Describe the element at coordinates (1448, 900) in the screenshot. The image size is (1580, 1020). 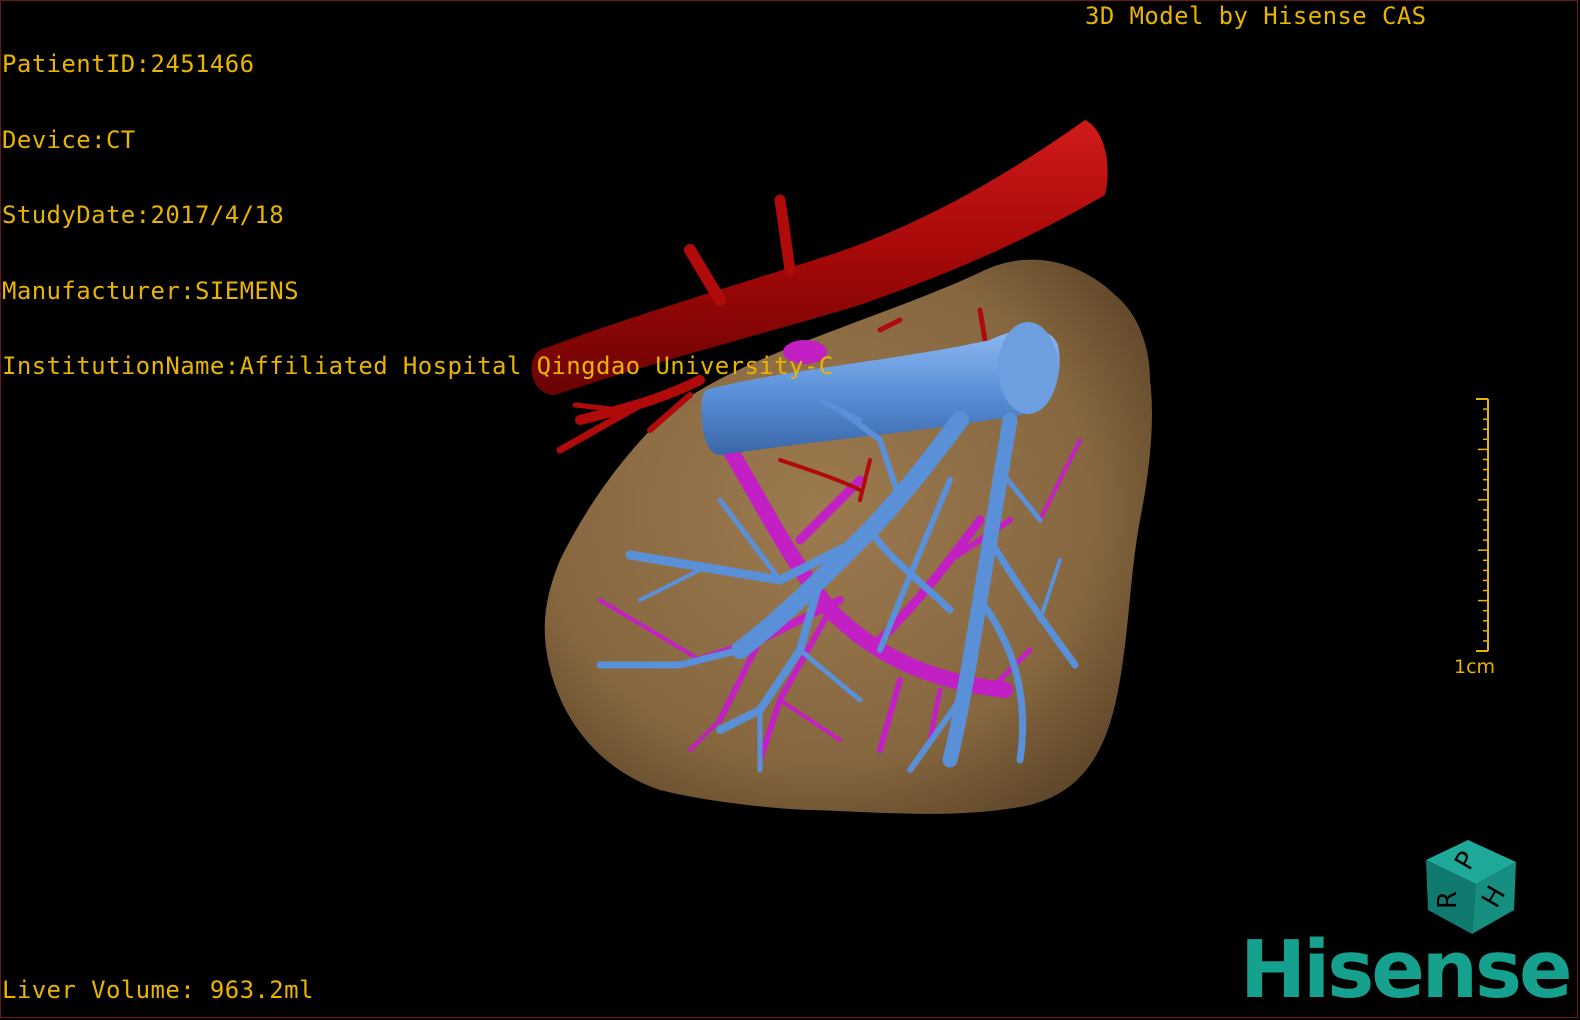
I see `cube-face-r: R` at that location.